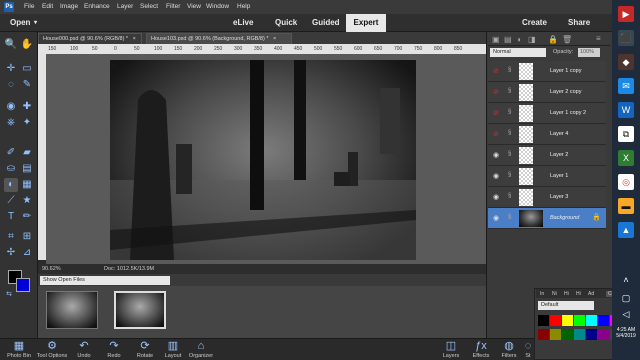 The width and height of the screenshot is (640, 360). I want to click on open-dropdown-icon: ▾, so click(35, 22).